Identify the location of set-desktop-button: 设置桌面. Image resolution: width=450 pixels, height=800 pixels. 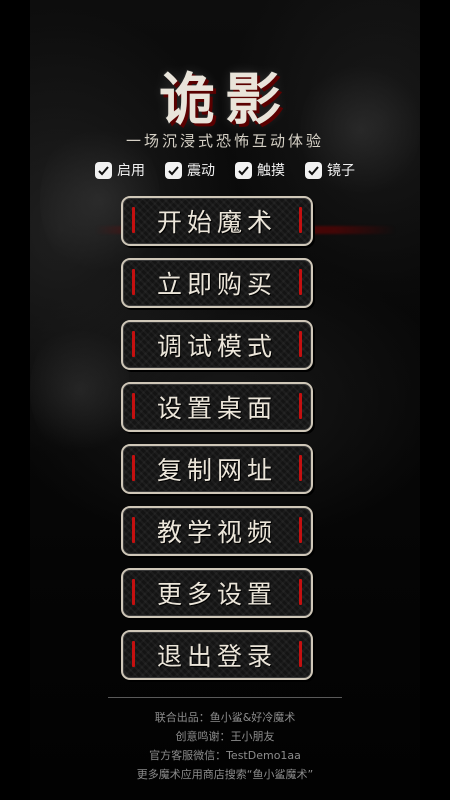
(217, 407).